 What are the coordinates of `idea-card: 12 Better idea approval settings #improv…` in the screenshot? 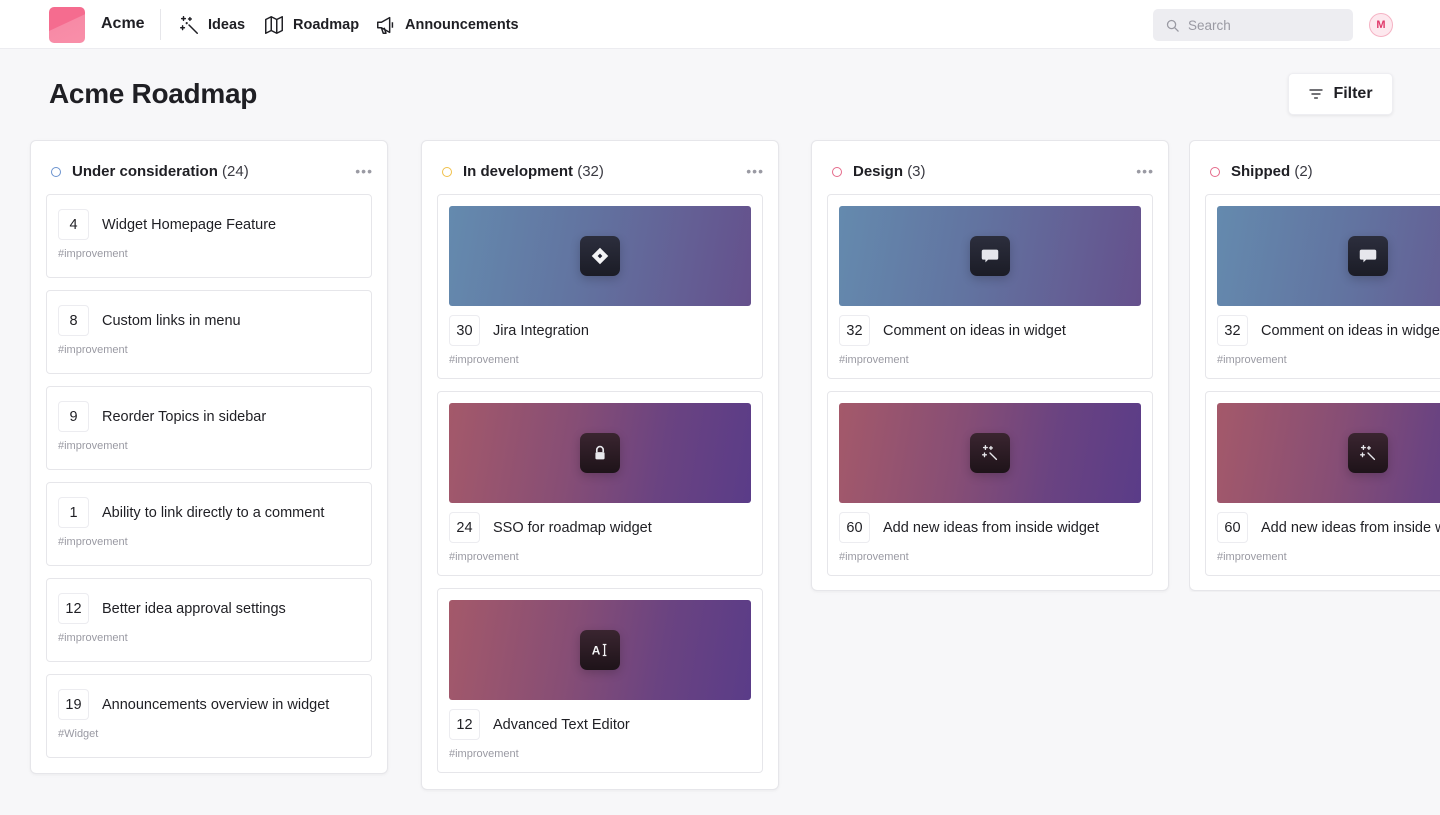 It's located at (209, 620).